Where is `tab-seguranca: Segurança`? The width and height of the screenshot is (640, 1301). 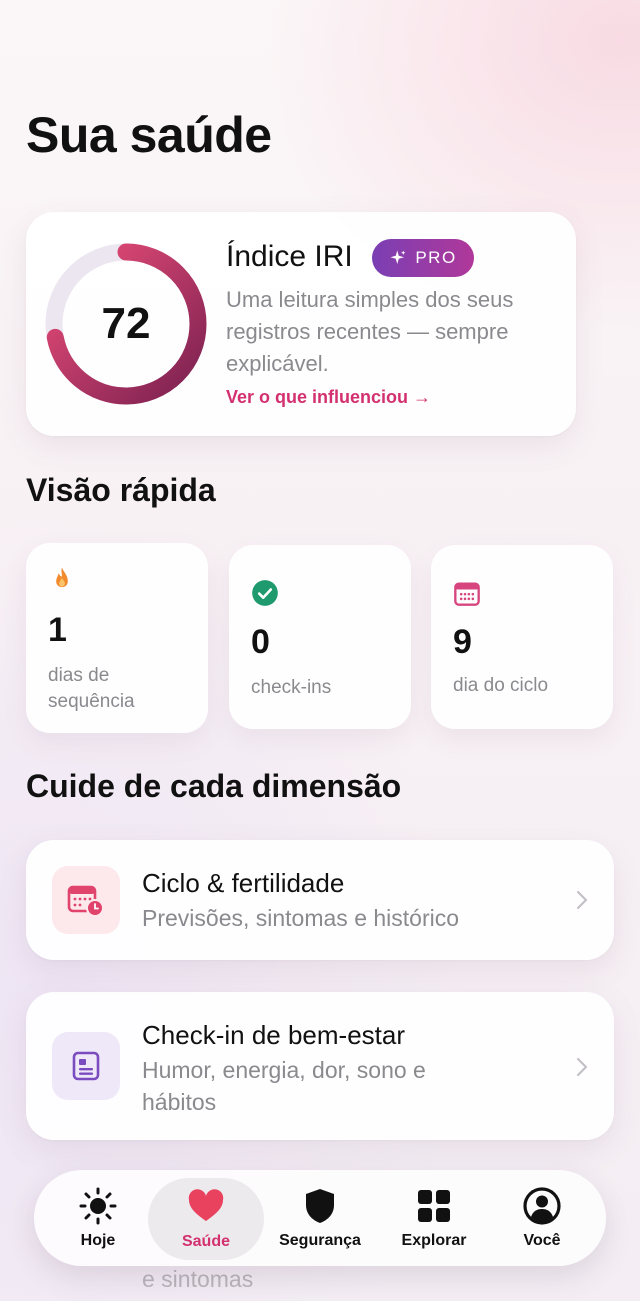
tab-seguranca: Segurança is located at coordinates (320, 1218).